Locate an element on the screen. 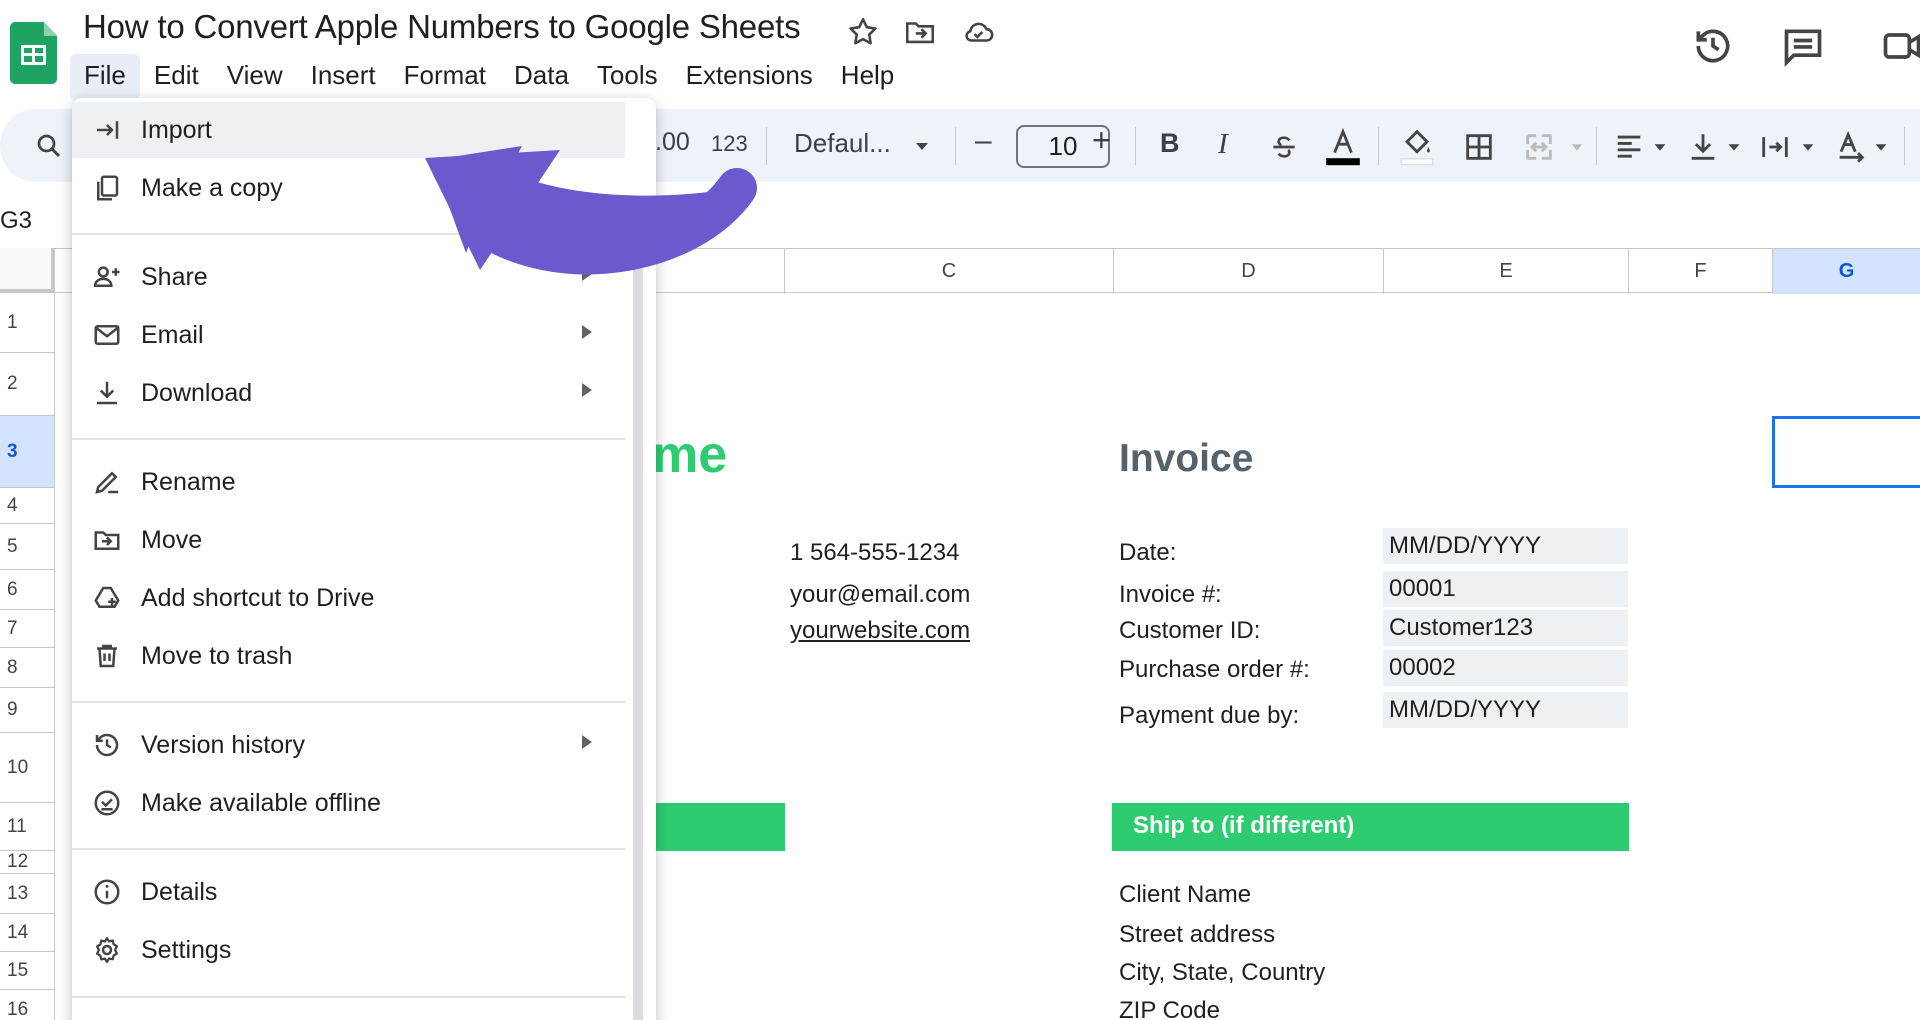  menu-item-details: Details is located at coordinates (348, 892).